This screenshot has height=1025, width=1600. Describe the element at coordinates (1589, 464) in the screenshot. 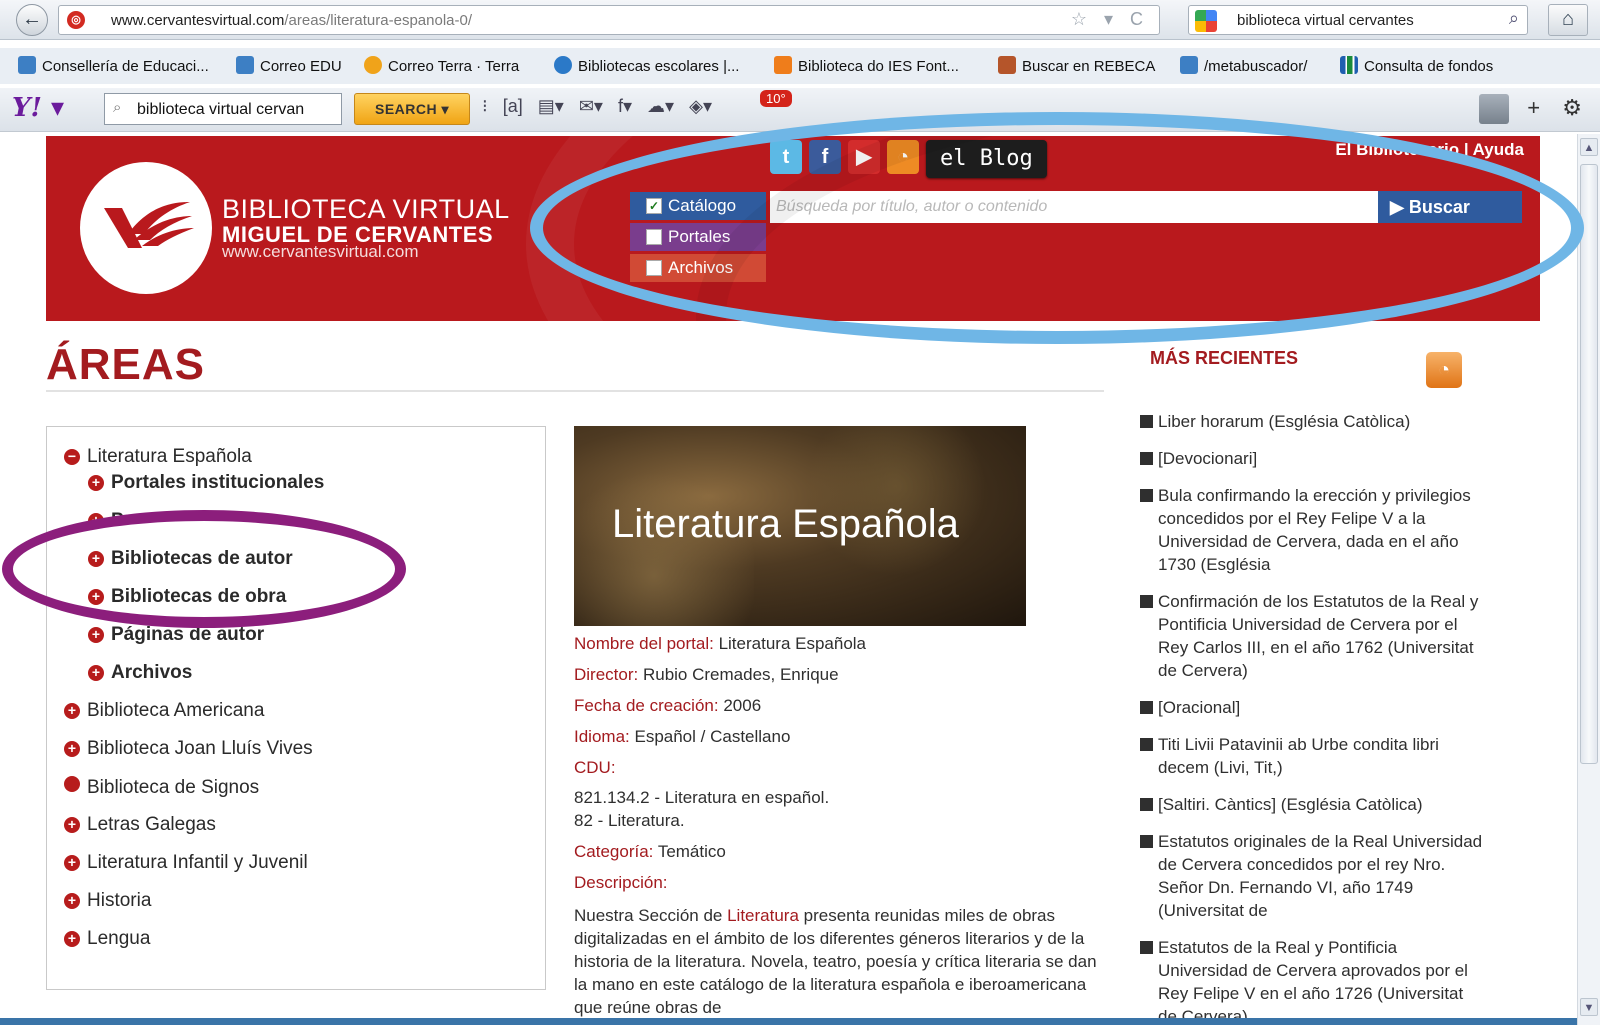

I see `scroll-thumb` at that location.